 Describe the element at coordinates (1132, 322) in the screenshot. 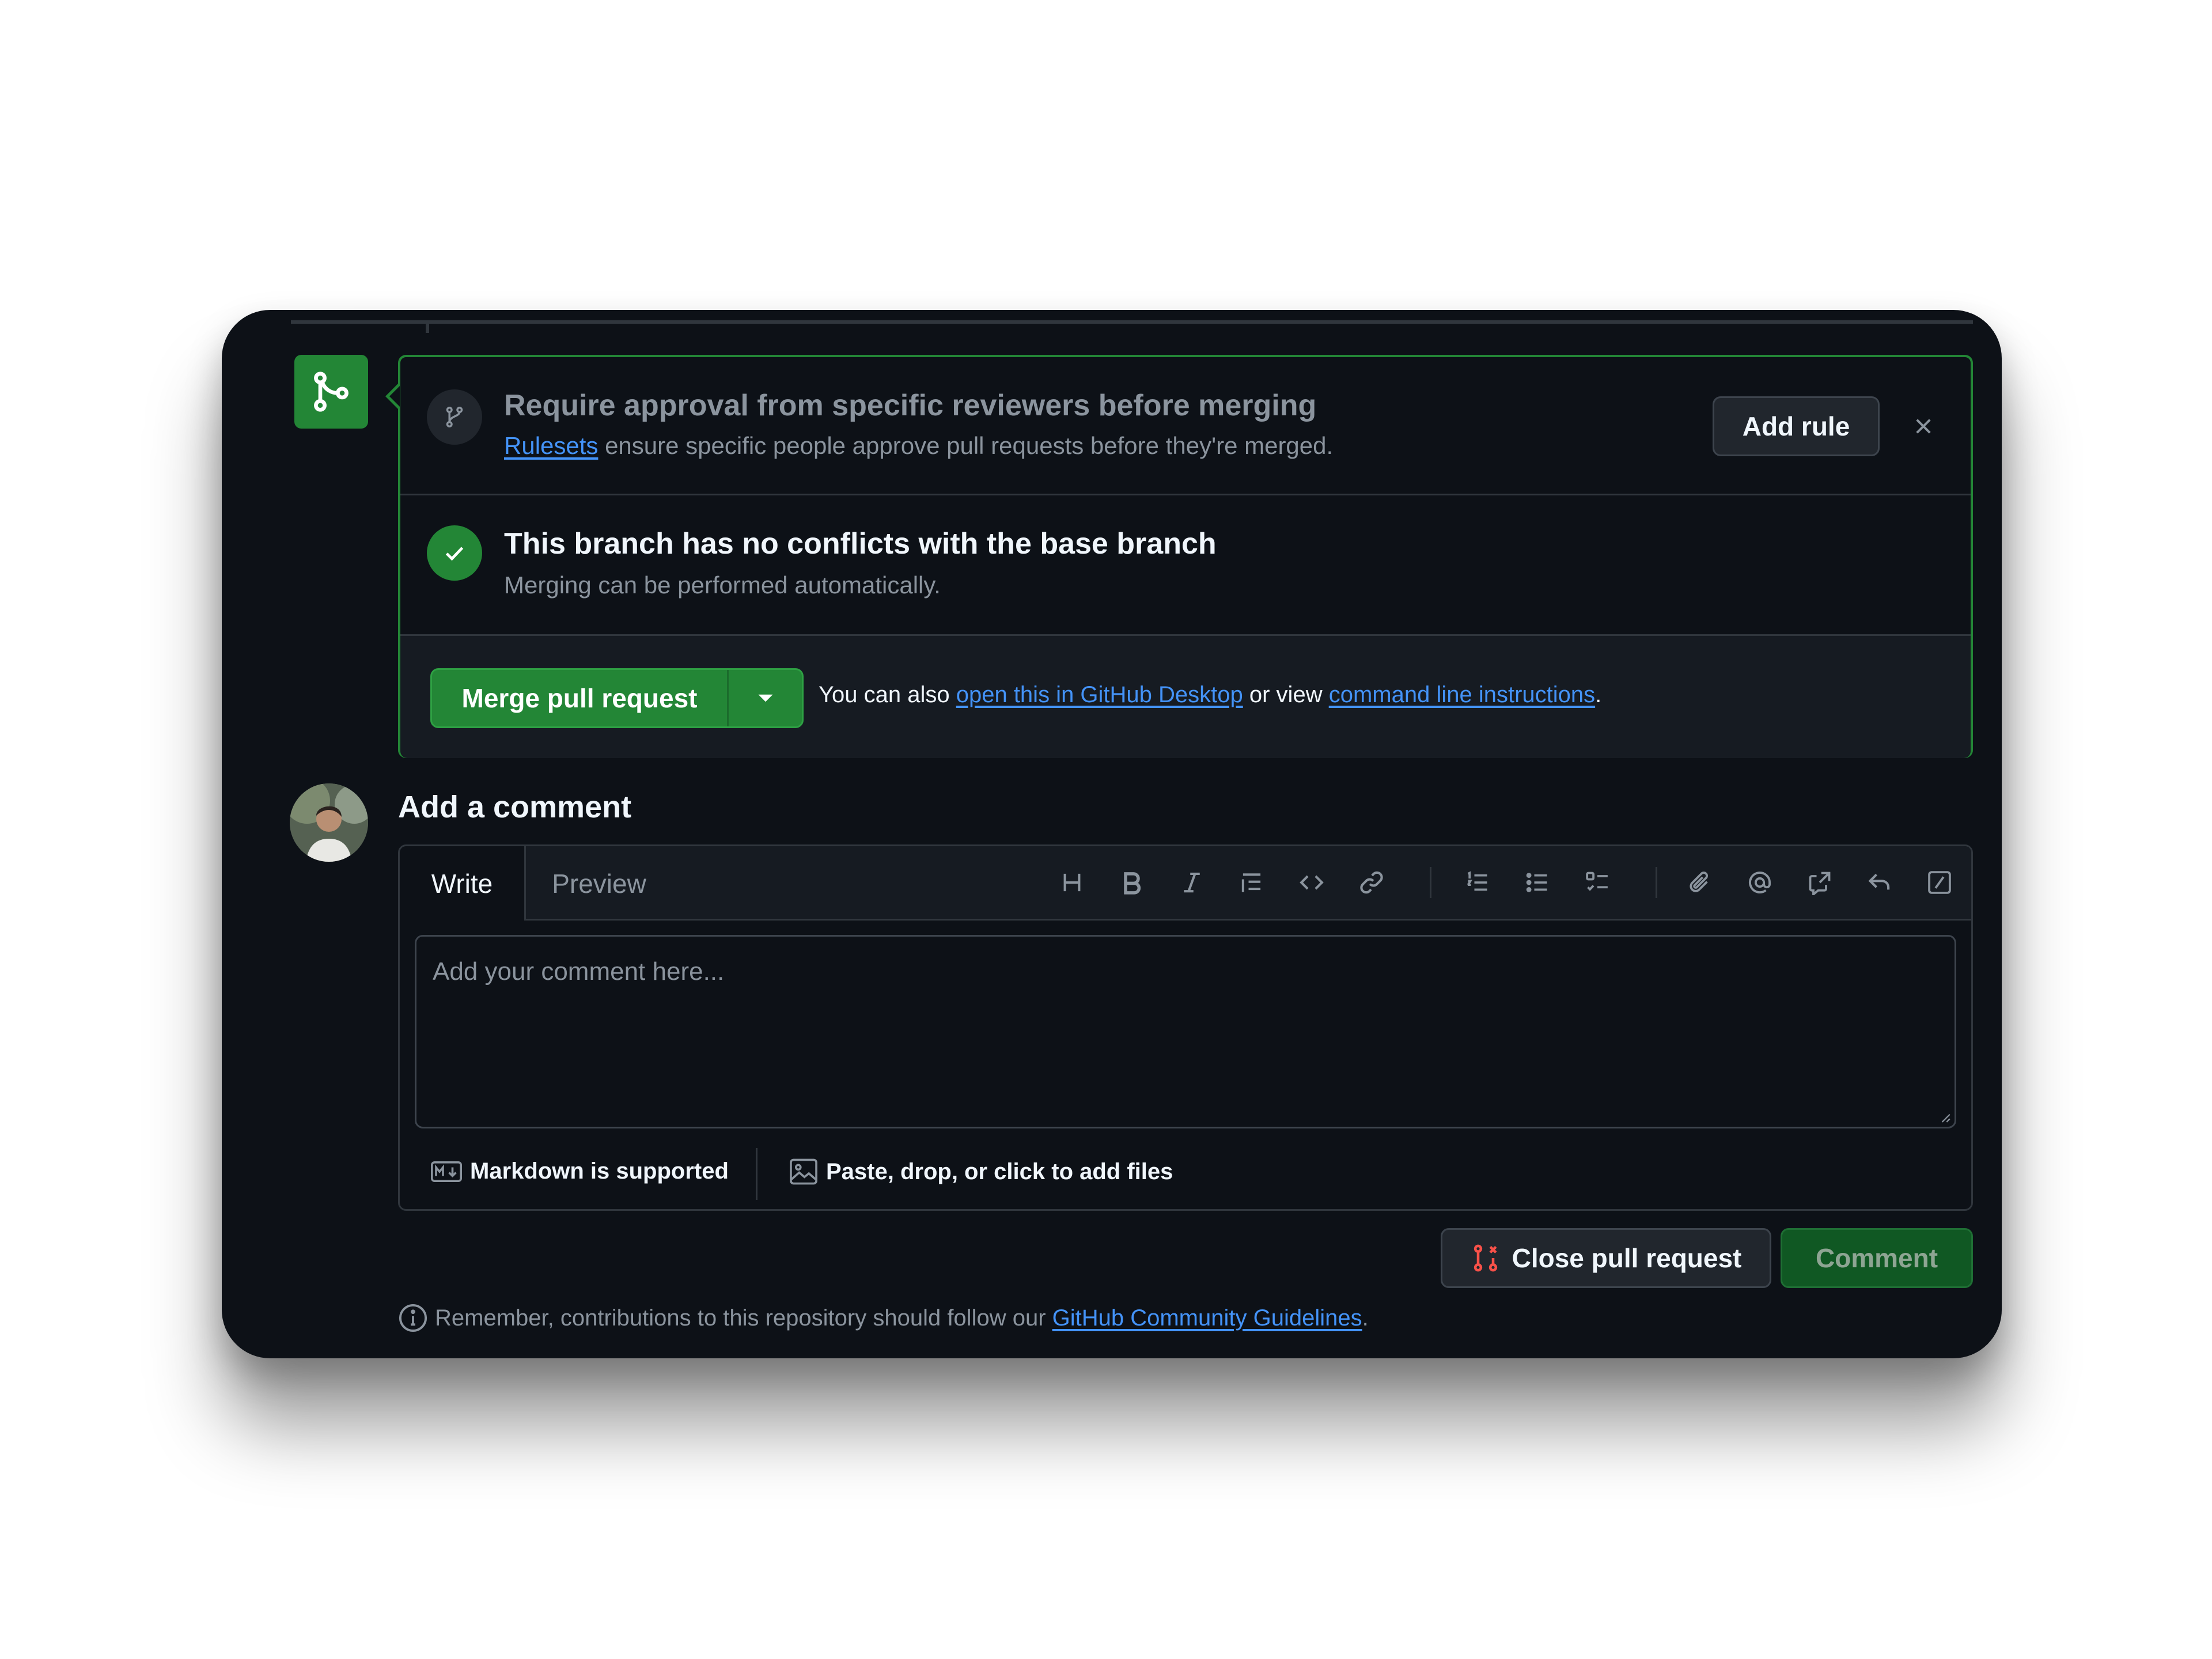

I see `timeline-divider` at that location.